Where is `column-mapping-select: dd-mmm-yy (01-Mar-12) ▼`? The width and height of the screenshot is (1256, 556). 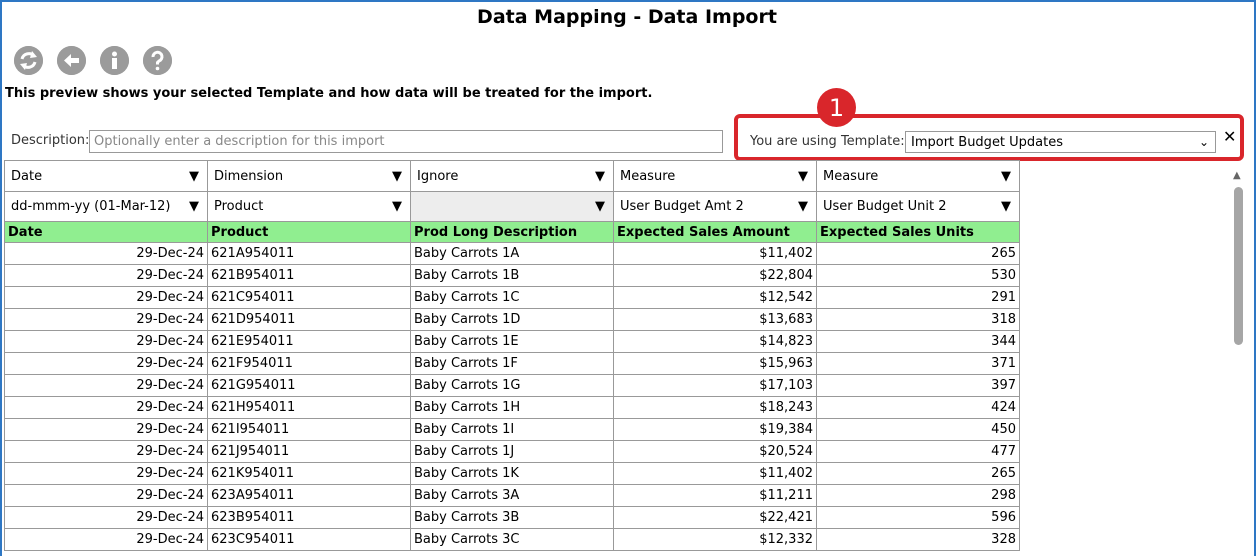 column-mapping-select: dd-mmm-yy (01-Mar-12) ▼ is located at coordinates (106, 206).